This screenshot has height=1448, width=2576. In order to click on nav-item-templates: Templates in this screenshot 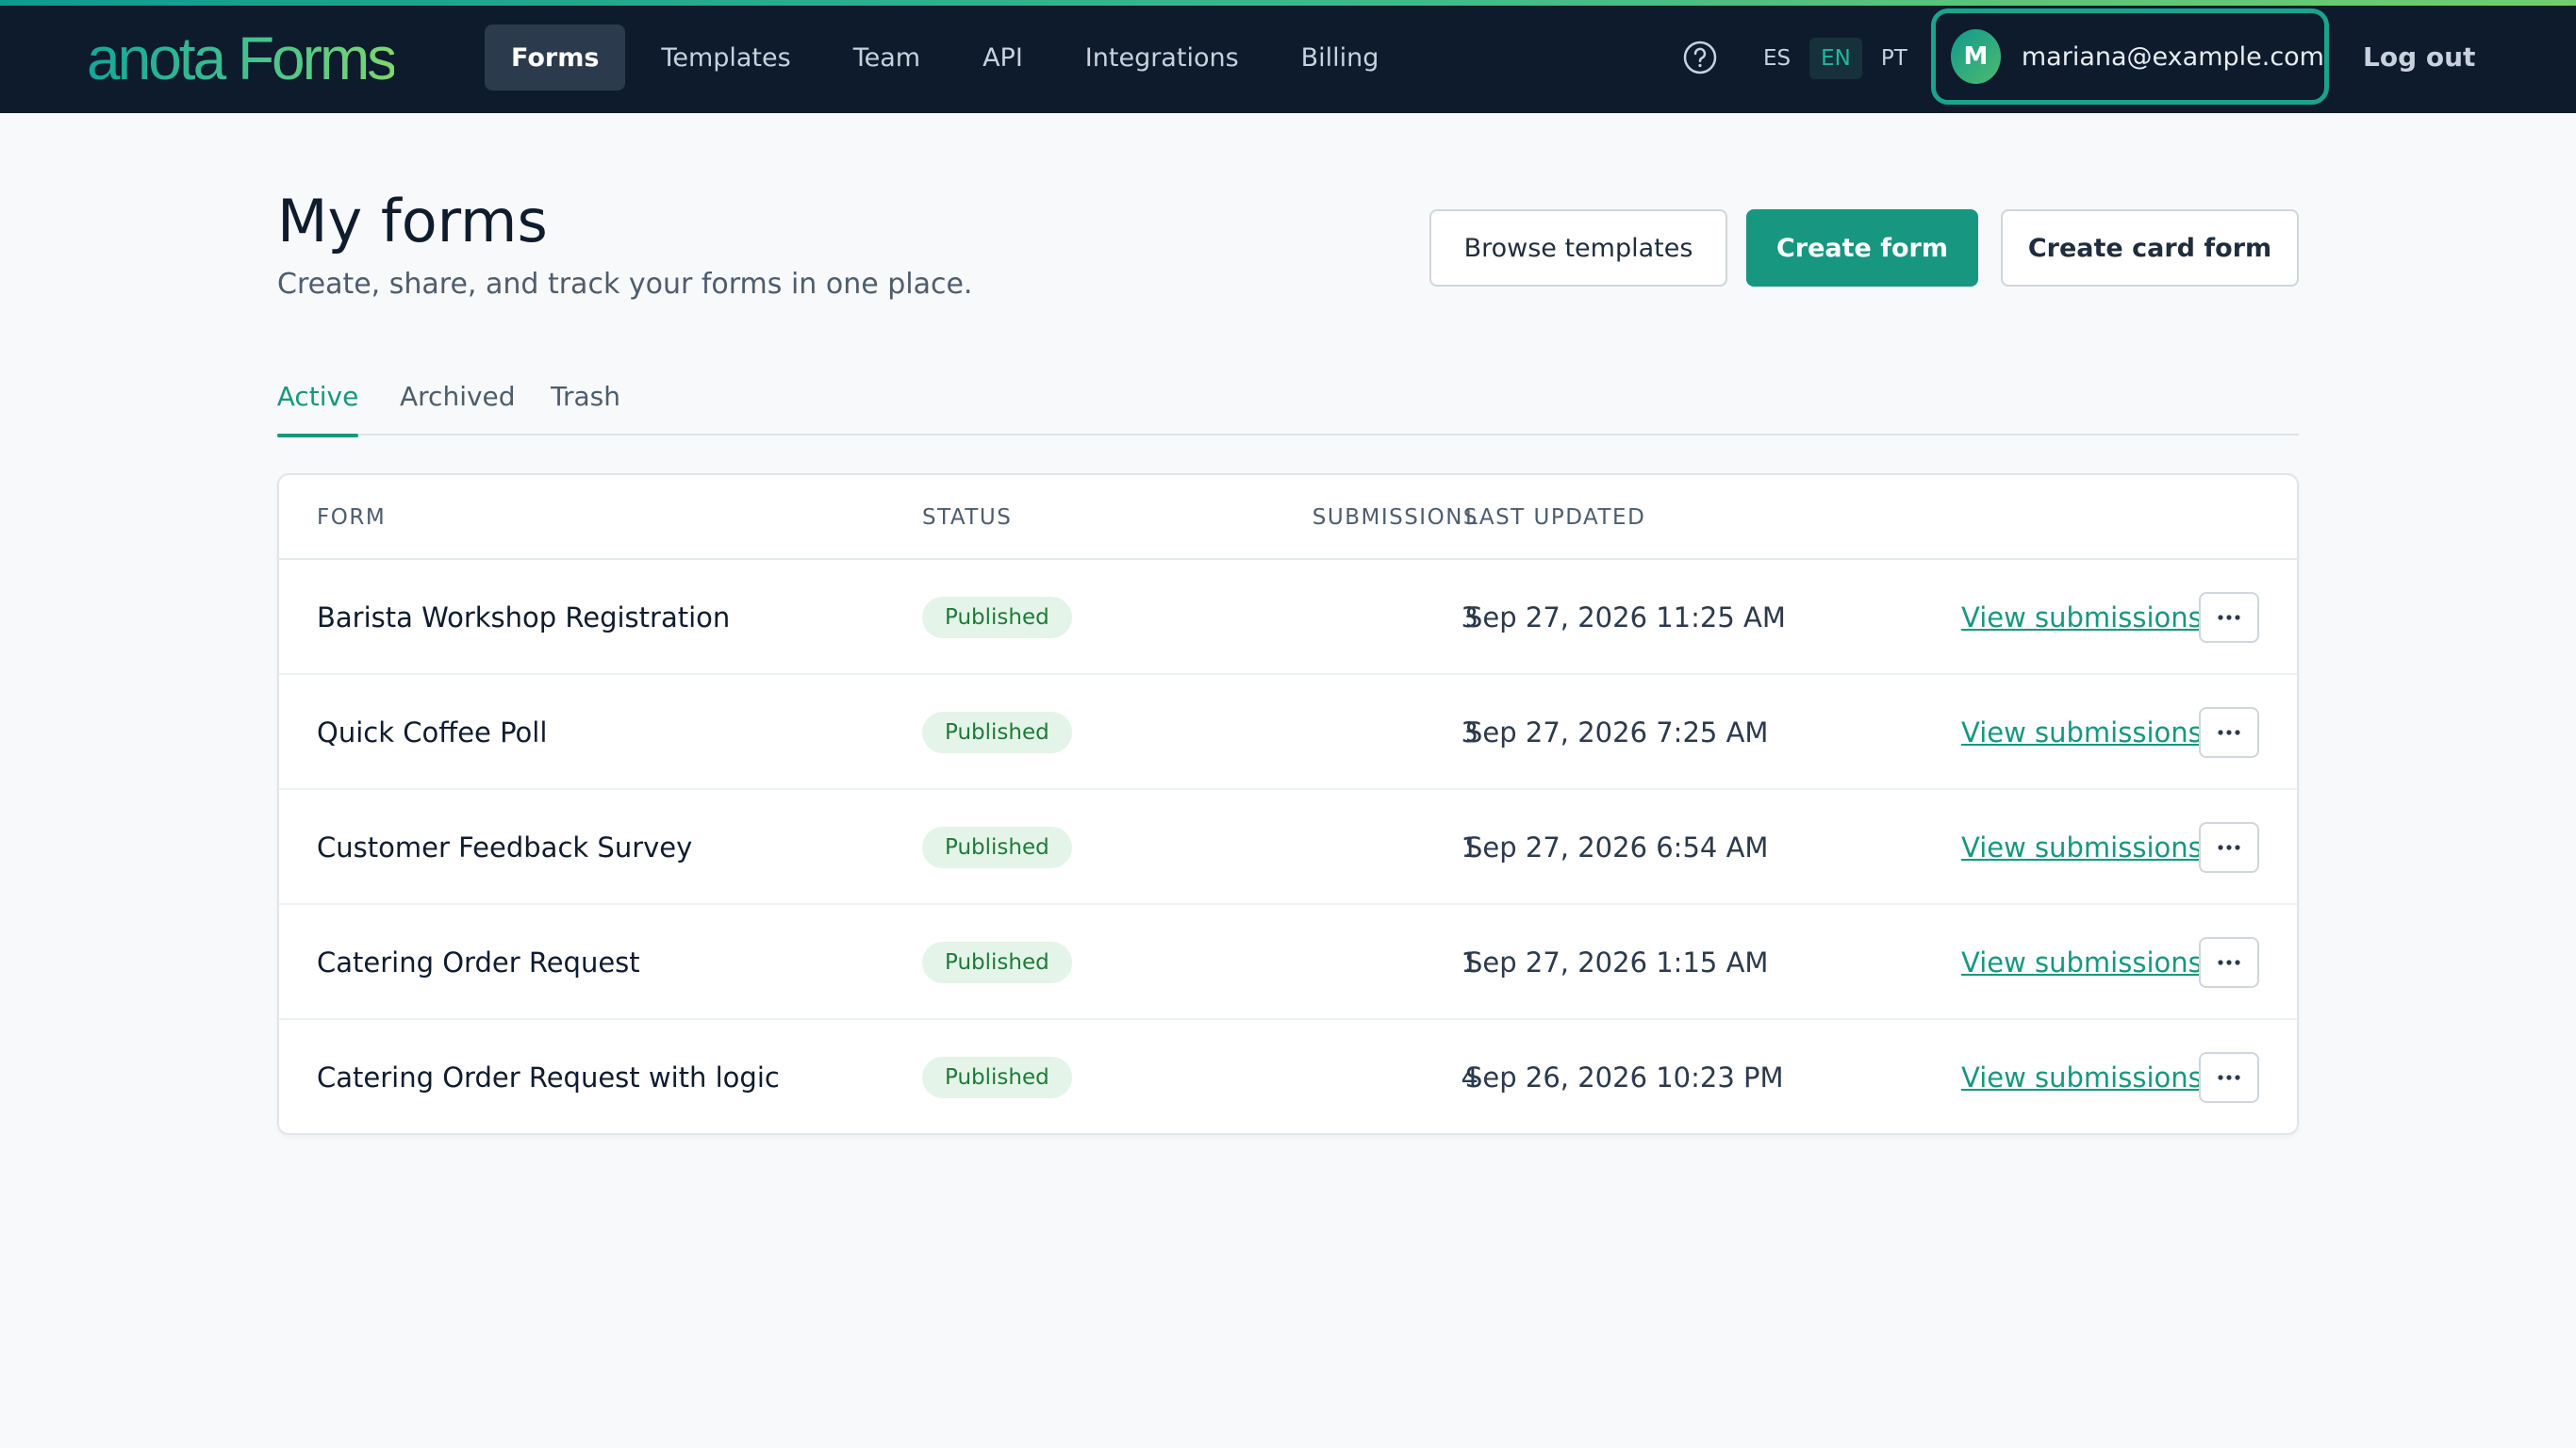, I will do `click(726, 57)`.